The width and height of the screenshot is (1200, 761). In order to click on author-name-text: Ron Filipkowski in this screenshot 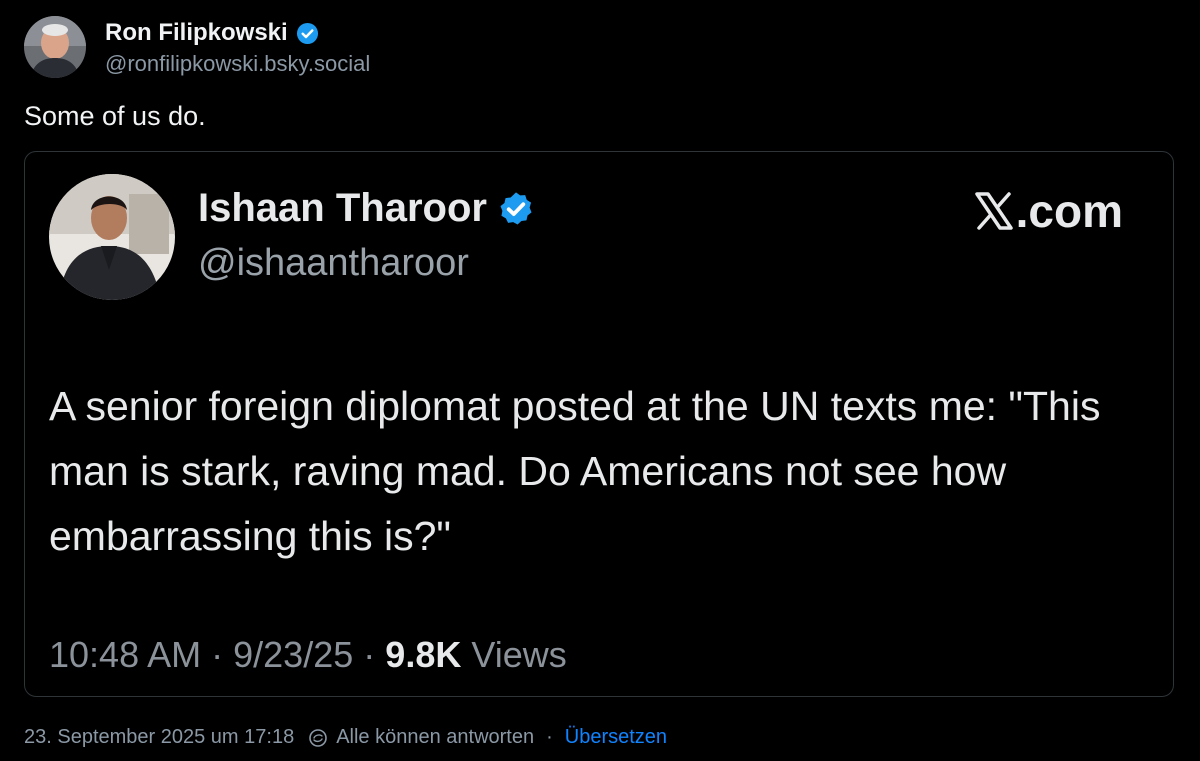, I will do `click(196, 33)`.